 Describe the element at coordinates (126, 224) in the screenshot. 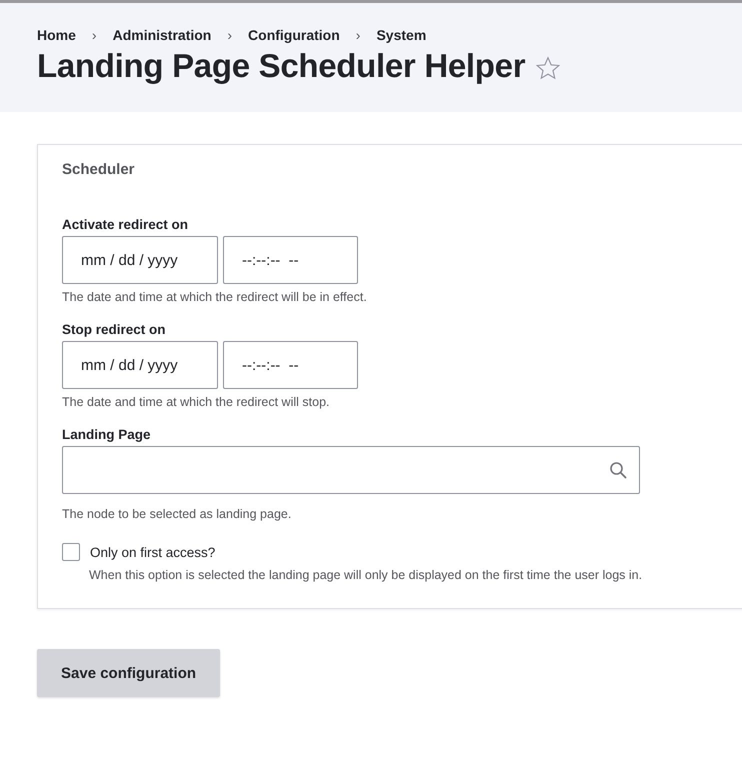

I see `field-label: Activate redirect on` at that location.